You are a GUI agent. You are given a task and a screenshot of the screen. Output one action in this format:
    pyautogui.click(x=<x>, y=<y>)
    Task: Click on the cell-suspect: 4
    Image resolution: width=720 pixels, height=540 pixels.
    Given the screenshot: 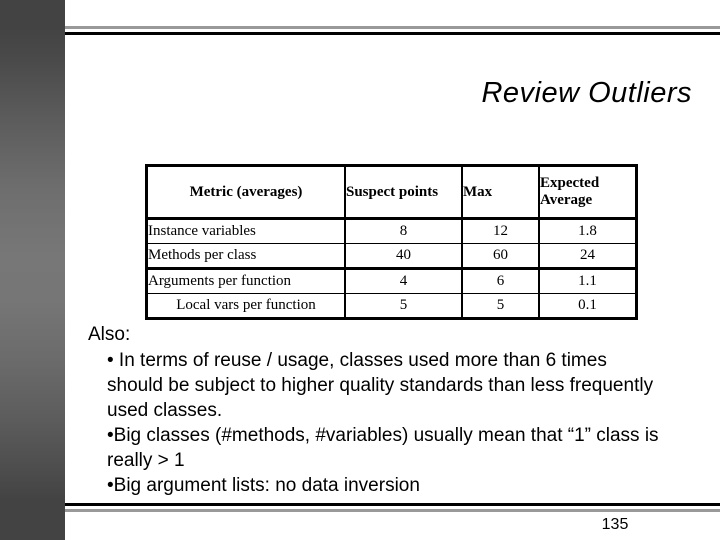 What is the action you would take?
    pyautogui.click(x=403, y=280)
    